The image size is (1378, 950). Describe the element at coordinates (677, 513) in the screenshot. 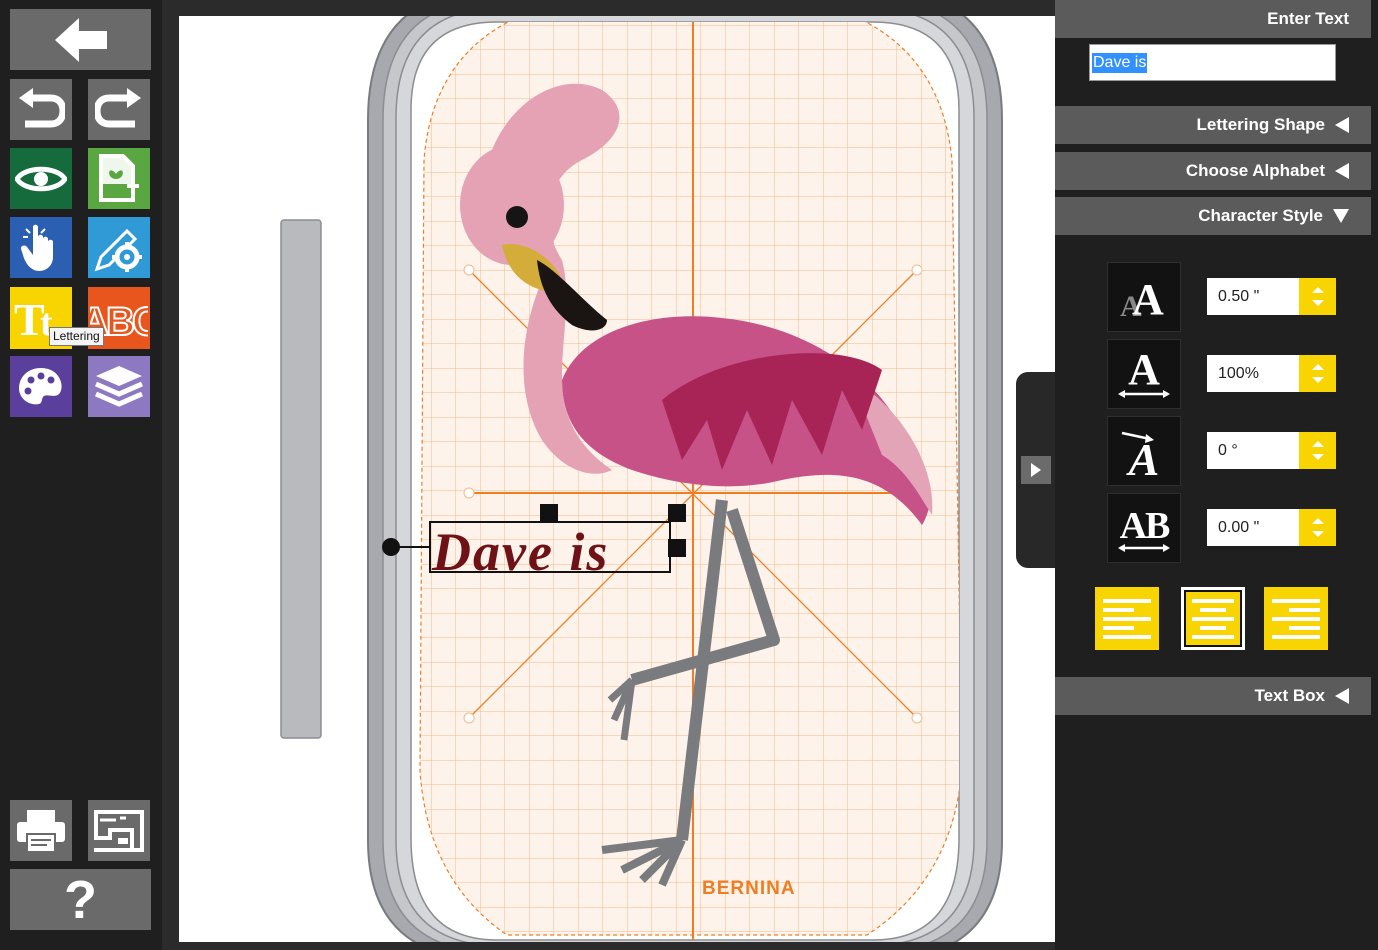

I see `resize-handle-corner` at that location.